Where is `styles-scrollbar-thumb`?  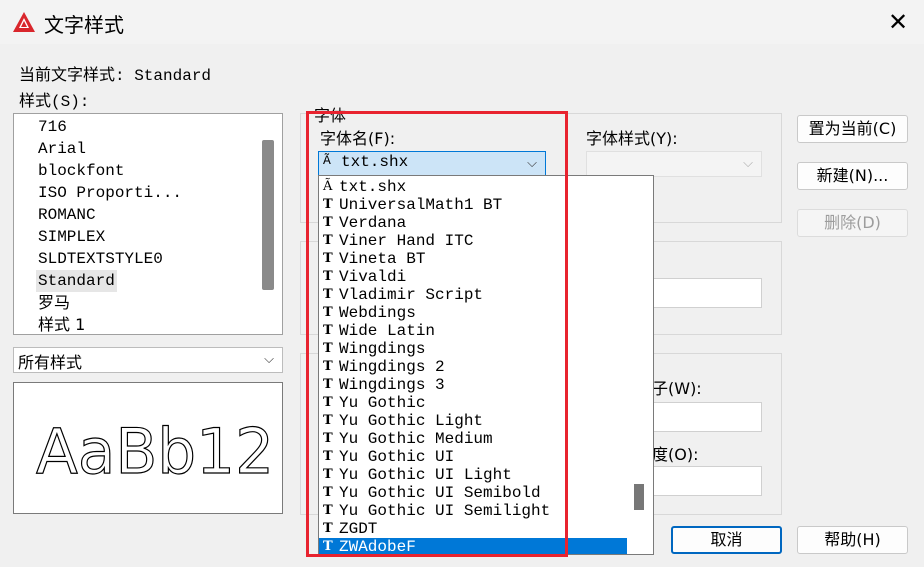
styles-scrollbar-thumb is located at coordinates (268, 215).